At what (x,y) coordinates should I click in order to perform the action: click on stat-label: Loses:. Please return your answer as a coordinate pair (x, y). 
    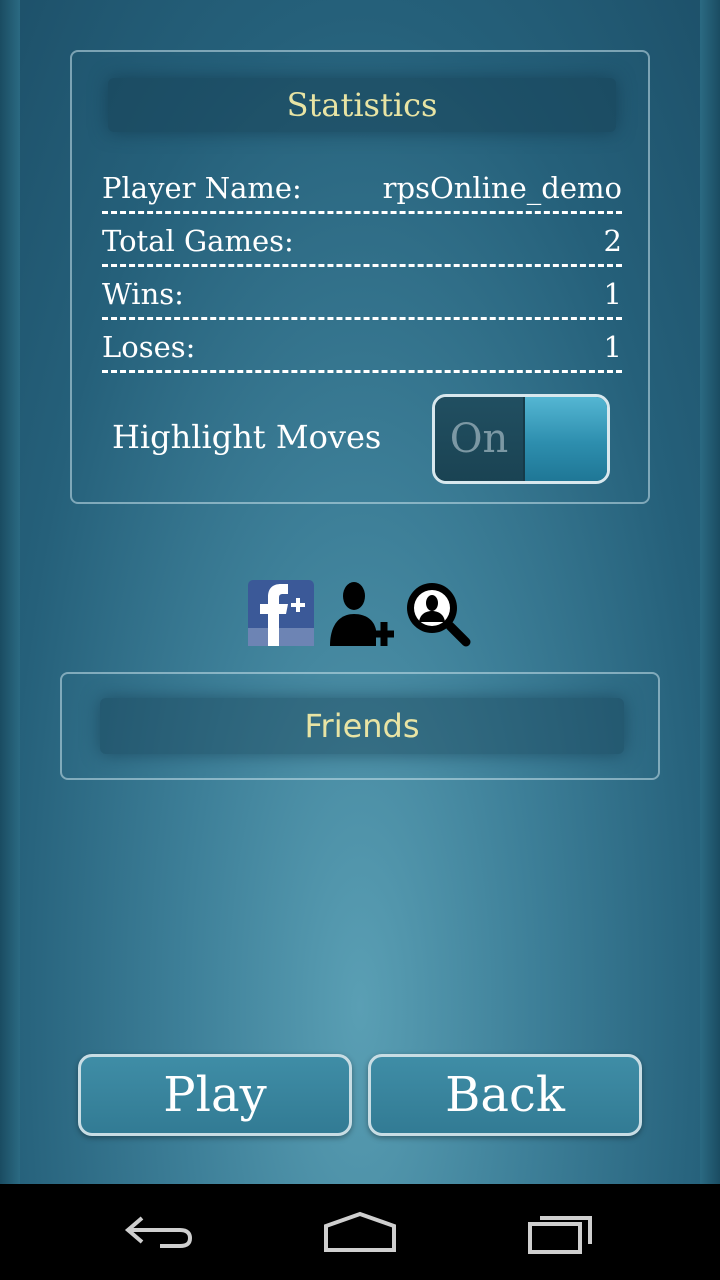
    Looking at the image, I should click on (149, 347).